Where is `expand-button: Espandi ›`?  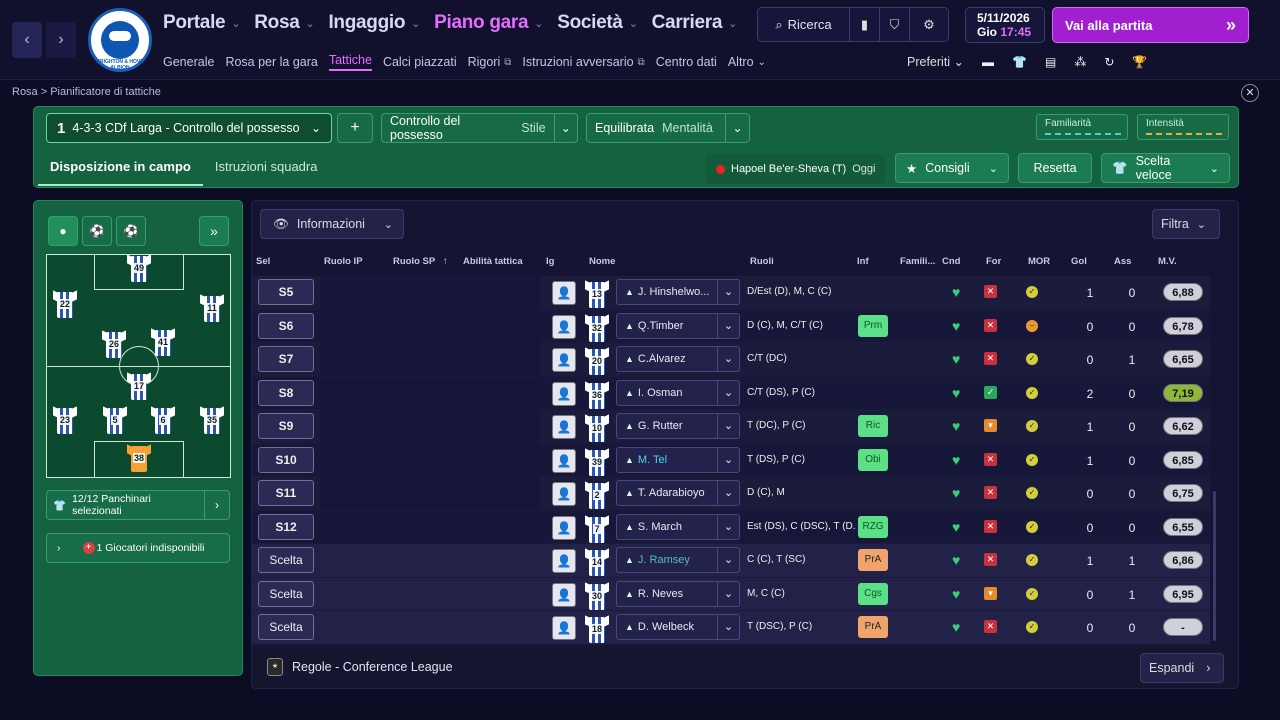 expand-button: Espandi › is located at coordinates (1182, 668).